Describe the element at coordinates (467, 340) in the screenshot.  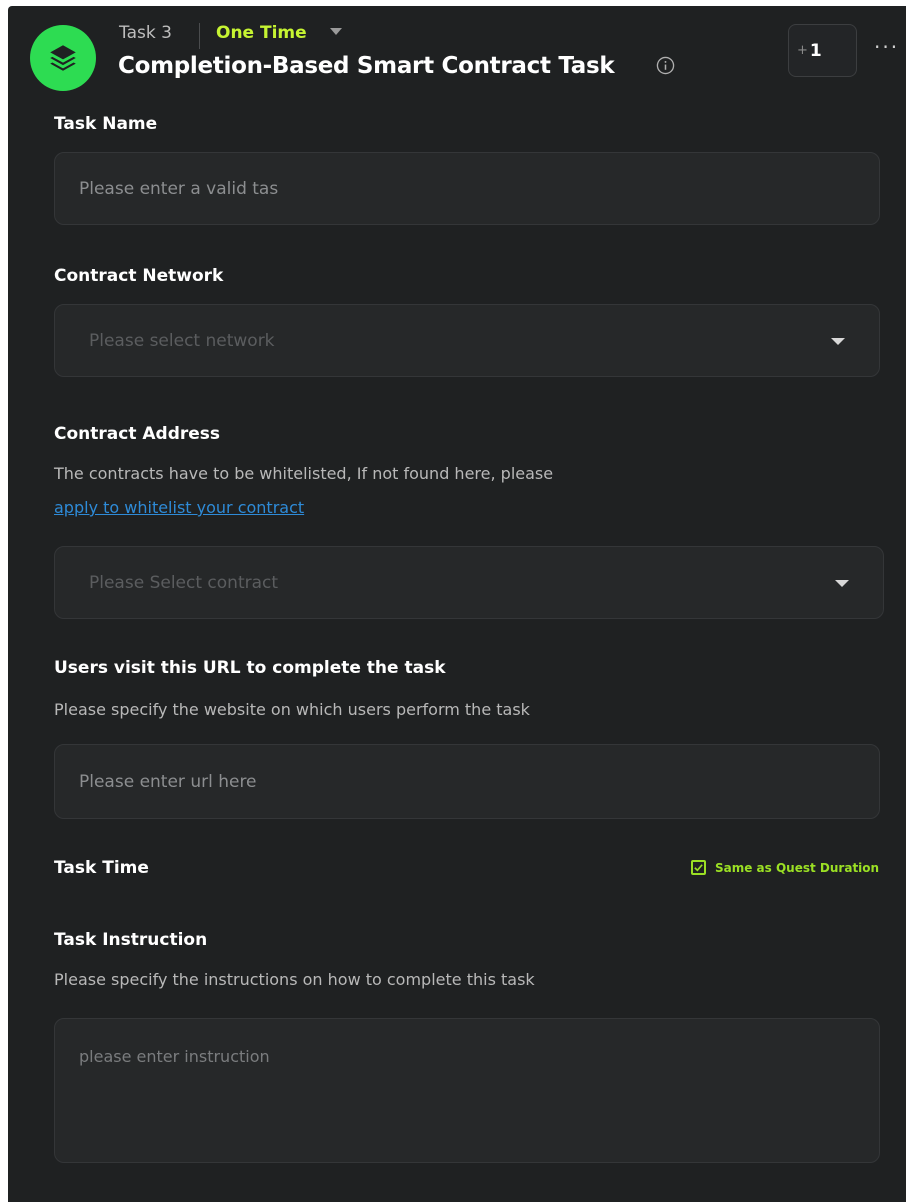
I see `contract-network-select: Please select network` at that location.